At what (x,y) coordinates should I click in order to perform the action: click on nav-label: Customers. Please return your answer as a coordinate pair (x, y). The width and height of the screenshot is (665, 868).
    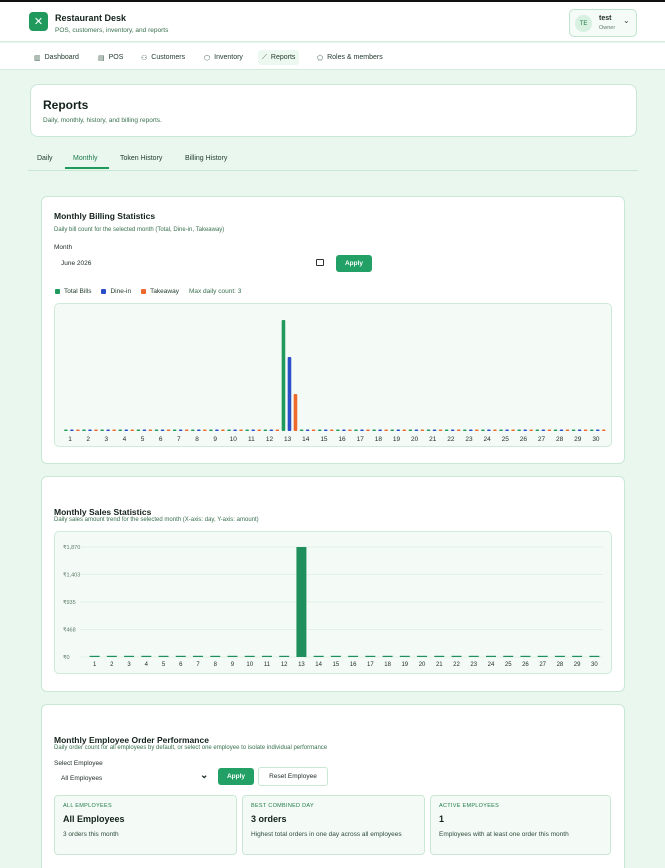
    Looking at the image, I should click on (168, 57).